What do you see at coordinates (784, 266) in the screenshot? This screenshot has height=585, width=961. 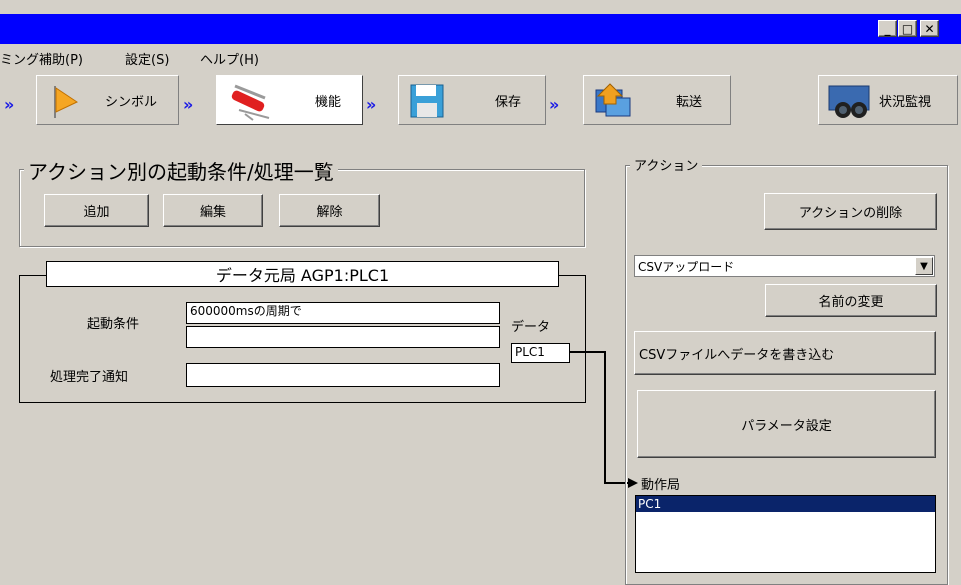 I see `action-type-select: CSVアップロード ▼` at bounding box center [784, 266].